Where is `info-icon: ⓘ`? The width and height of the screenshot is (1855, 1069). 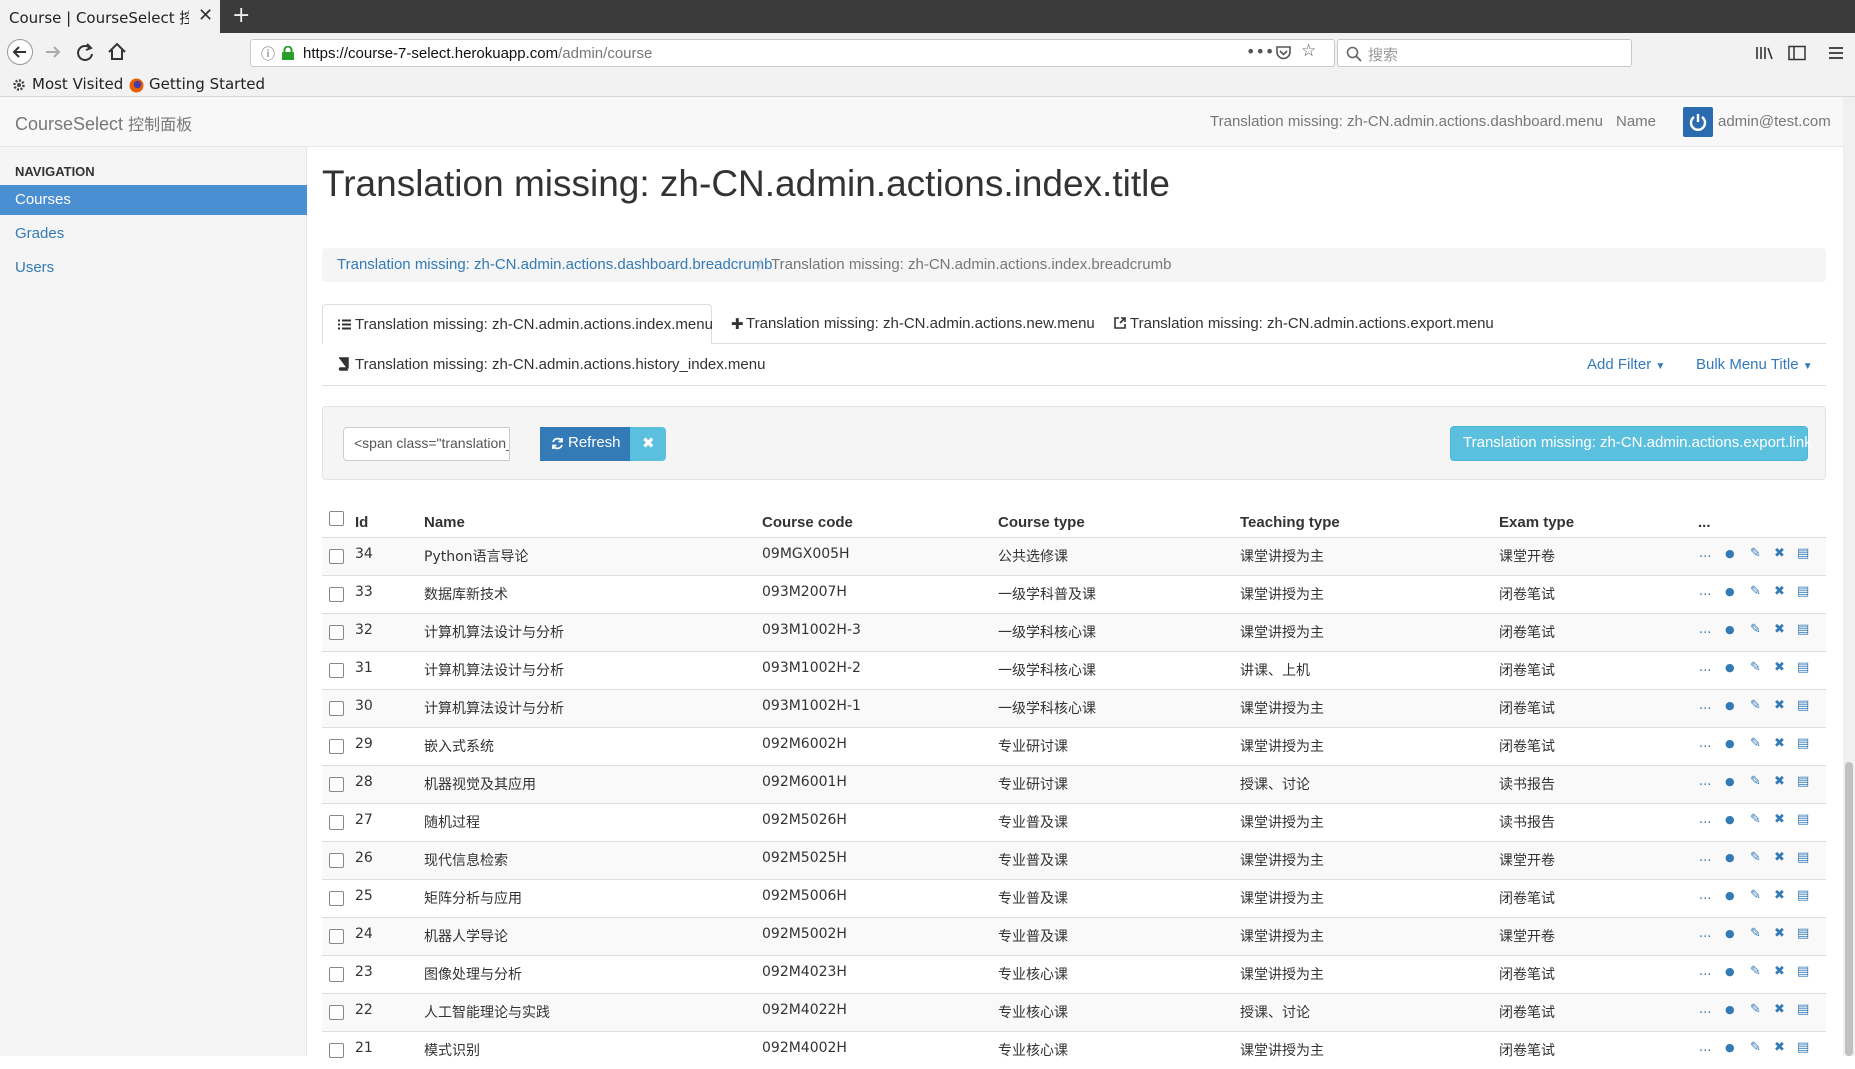 info-icon: ⓘ is located at coordinates (268, 54).